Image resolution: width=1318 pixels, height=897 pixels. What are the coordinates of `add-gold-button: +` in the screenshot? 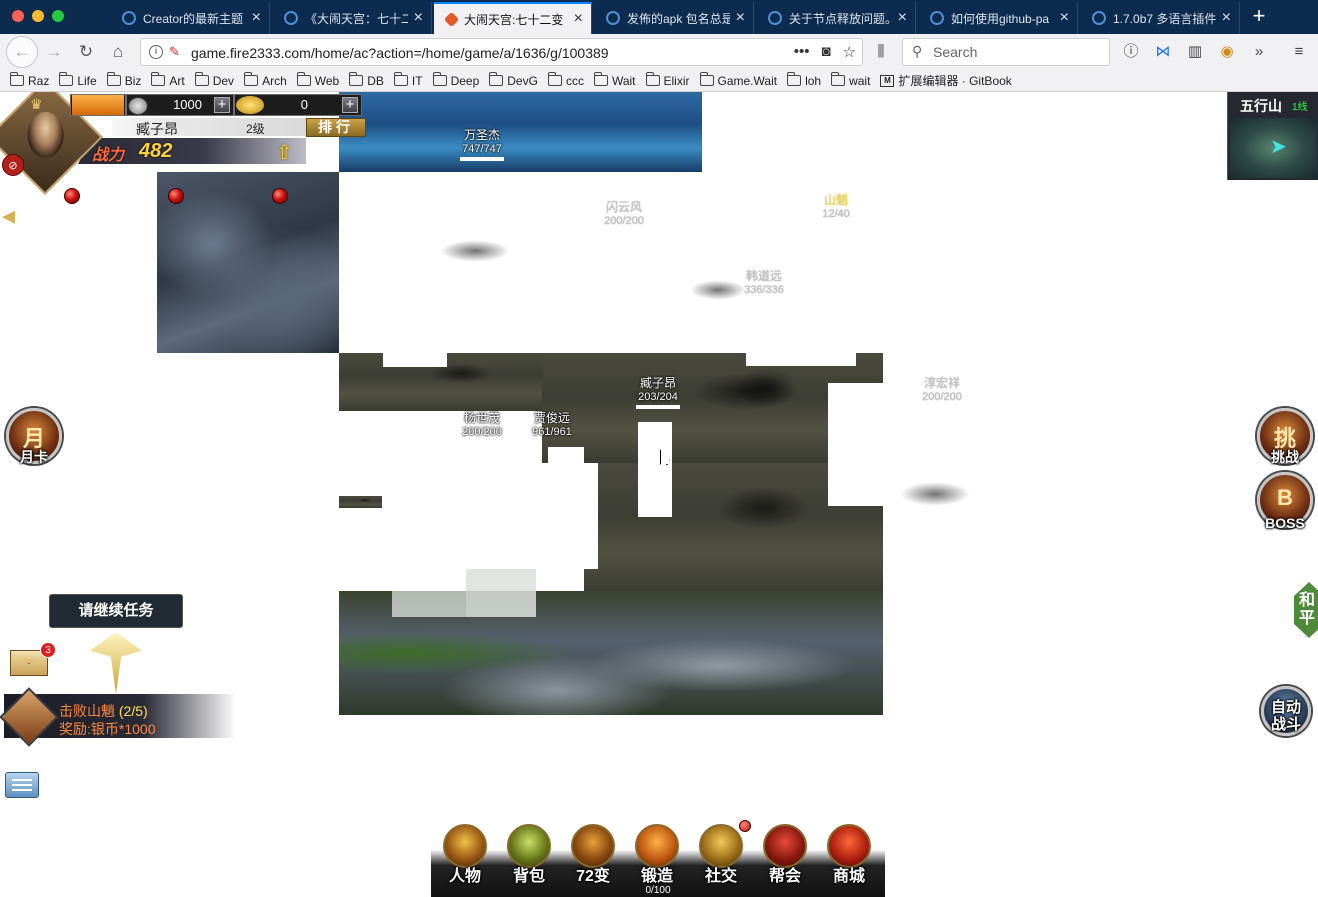 It's located at (350, 105).